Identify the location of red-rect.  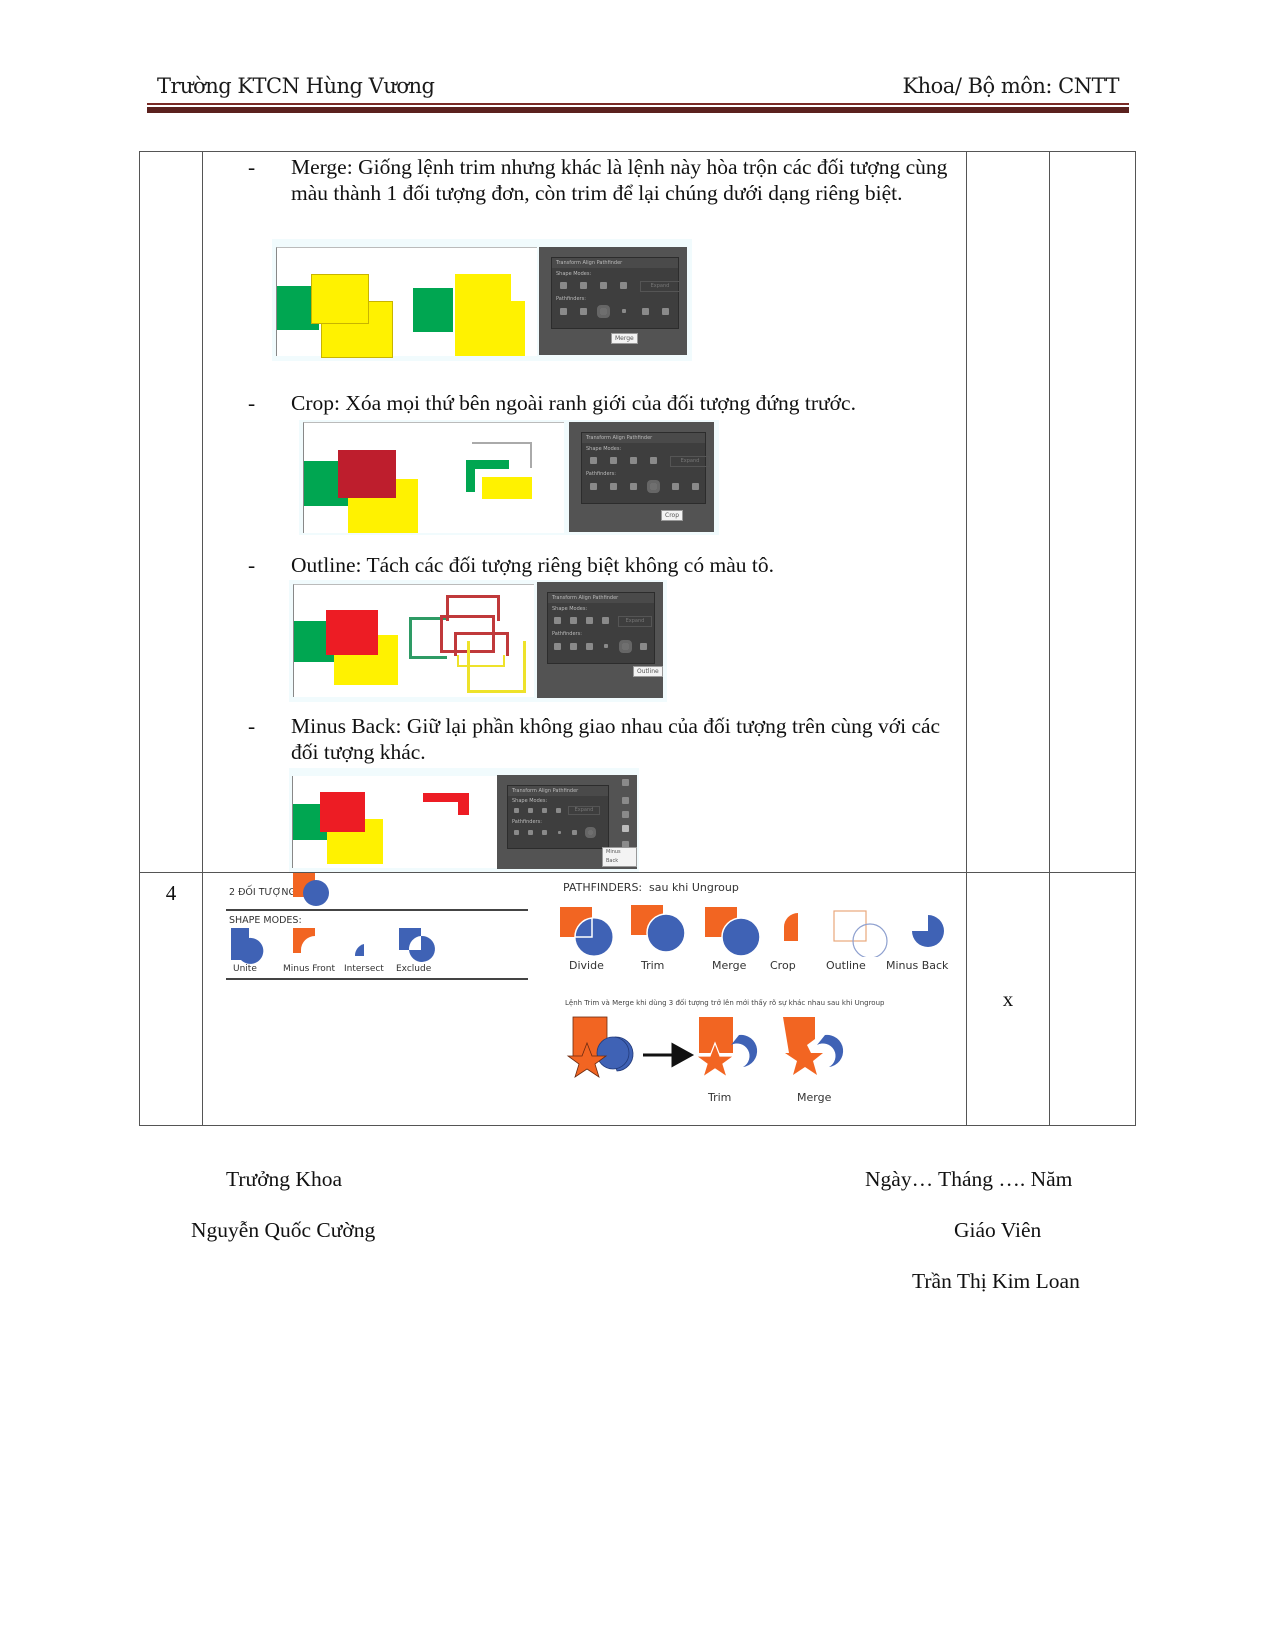
(352, 632).